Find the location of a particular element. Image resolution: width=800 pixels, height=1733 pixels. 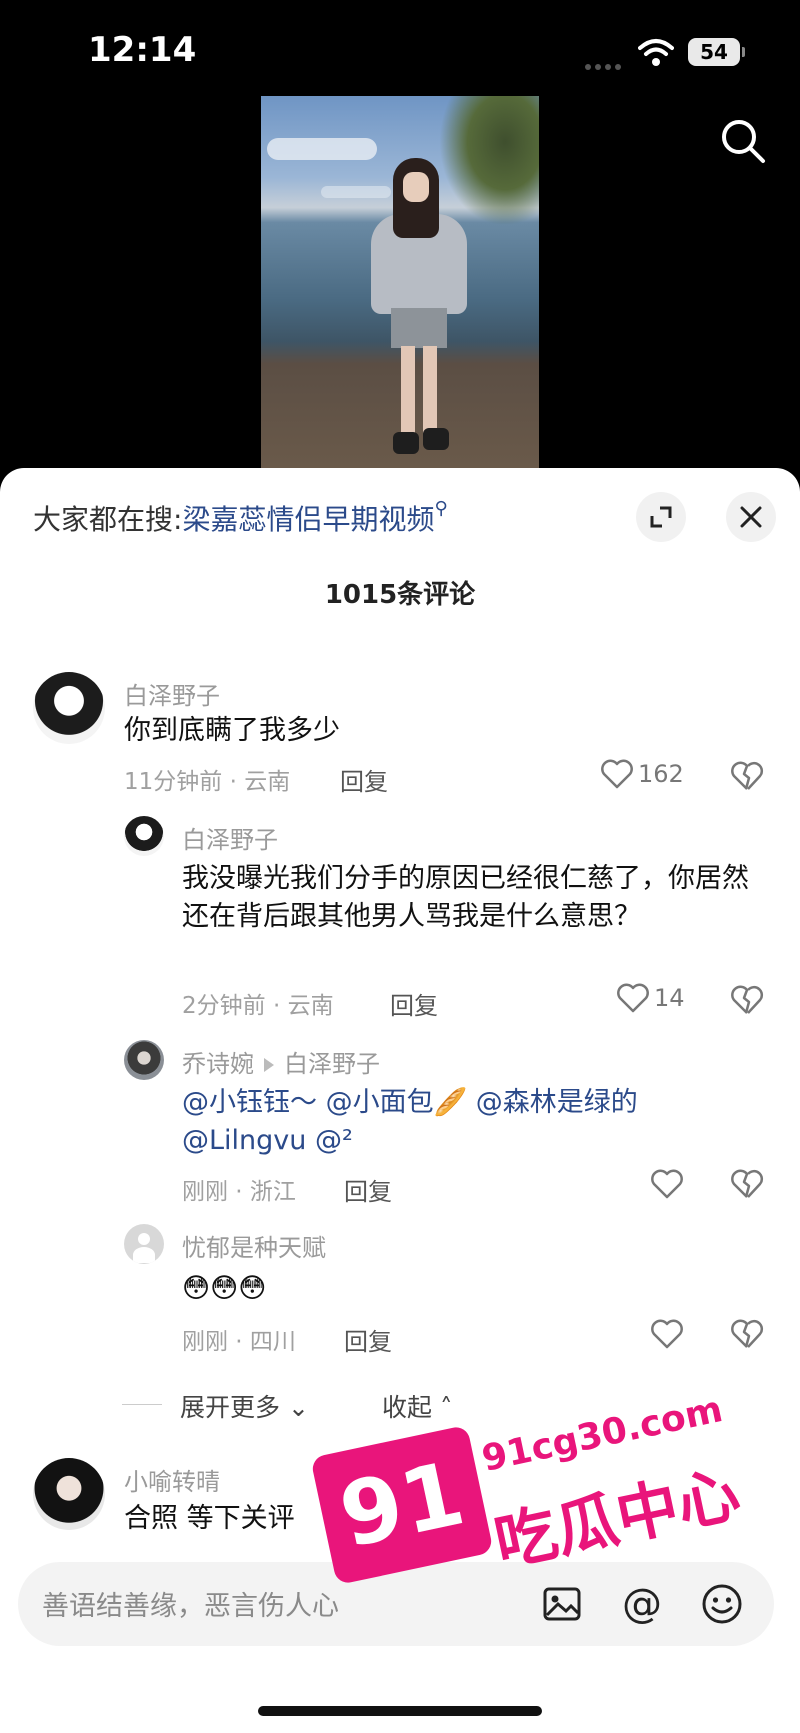

comment-text: 合照 等下关评 is located at coordinates (209, 1518).